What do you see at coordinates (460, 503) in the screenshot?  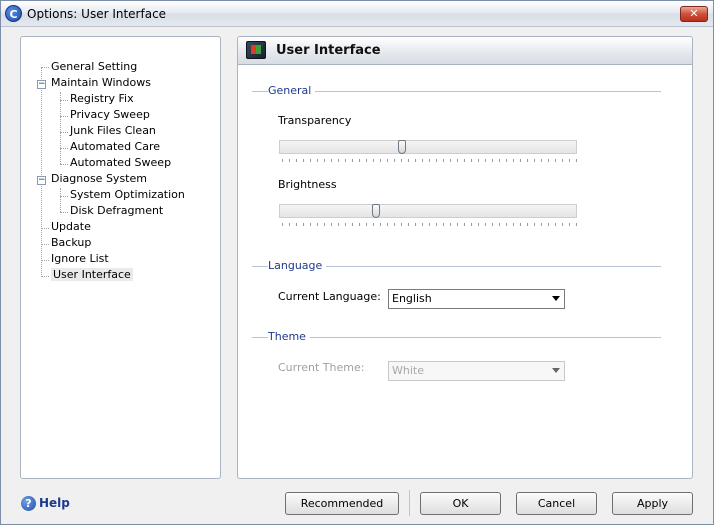 I see `ok-button: OK` at bounding box center [460, 503].